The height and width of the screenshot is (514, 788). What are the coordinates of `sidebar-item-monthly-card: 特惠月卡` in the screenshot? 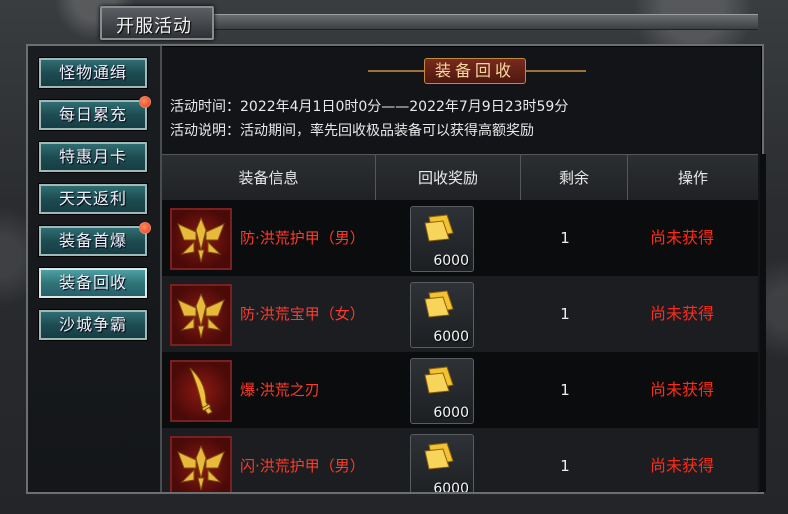 It's located at (93, 157).